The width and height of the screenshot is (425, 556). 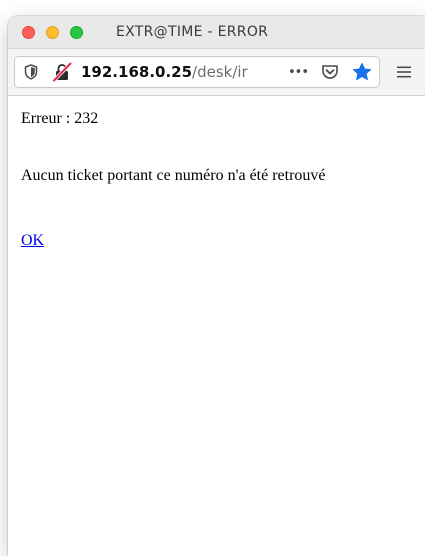 I want to click on ok-link: OK, so click(x=32, y=241).